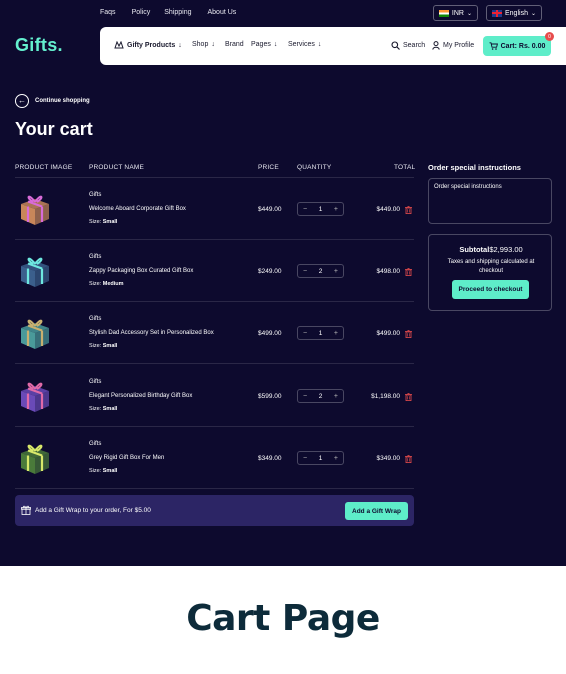 This screenshot has height=674, width=566. I want to click on link-shipping: Shipping, so click(177, 12).